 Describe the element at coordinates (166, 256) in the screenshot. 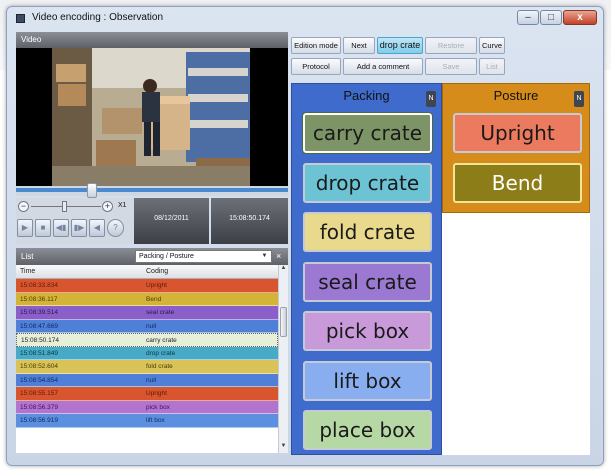

I see `list-filter-value: Packing / Posture` at that location.